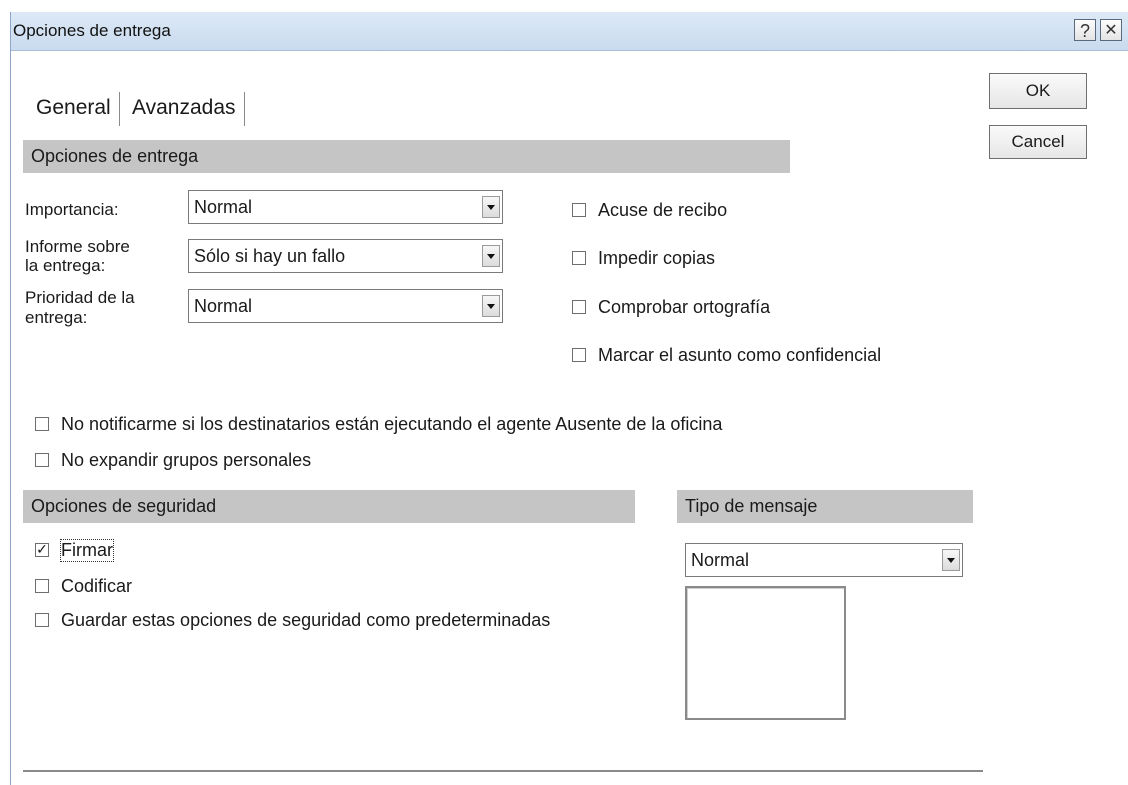 This screenshot has height=785, width=1128. Describe the element at coordinates (503, 771) in the screenshot. I see `bottom-divider` at that location.